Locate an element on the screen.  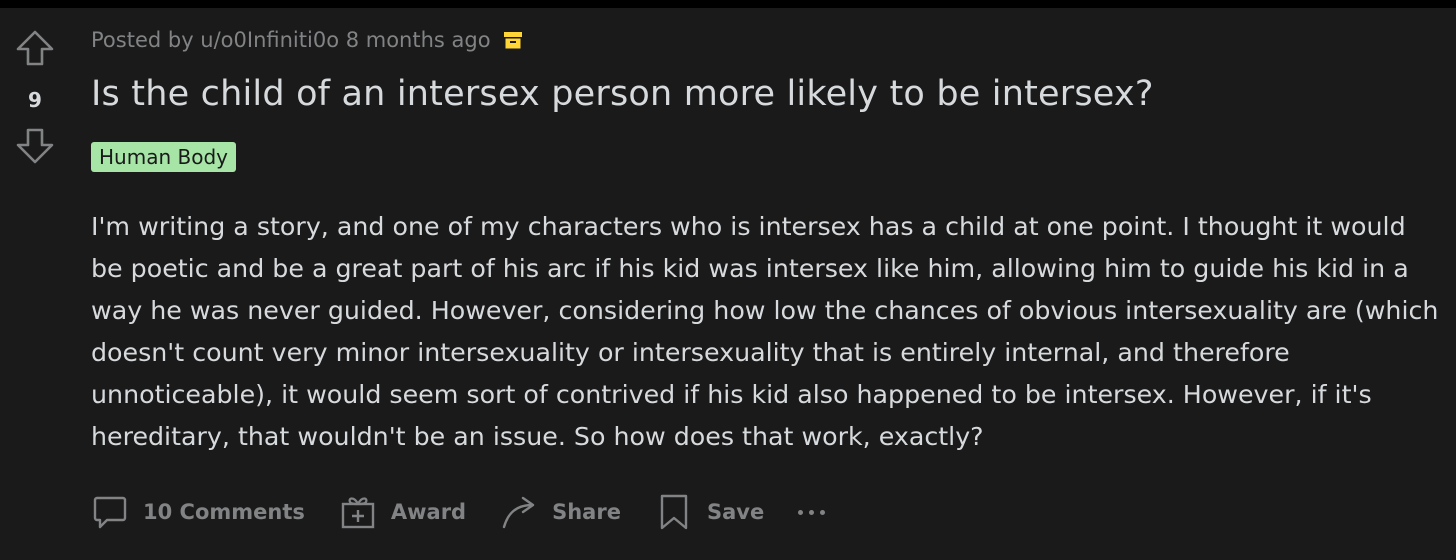
save-button: Save is located at coordinates (709, 512).